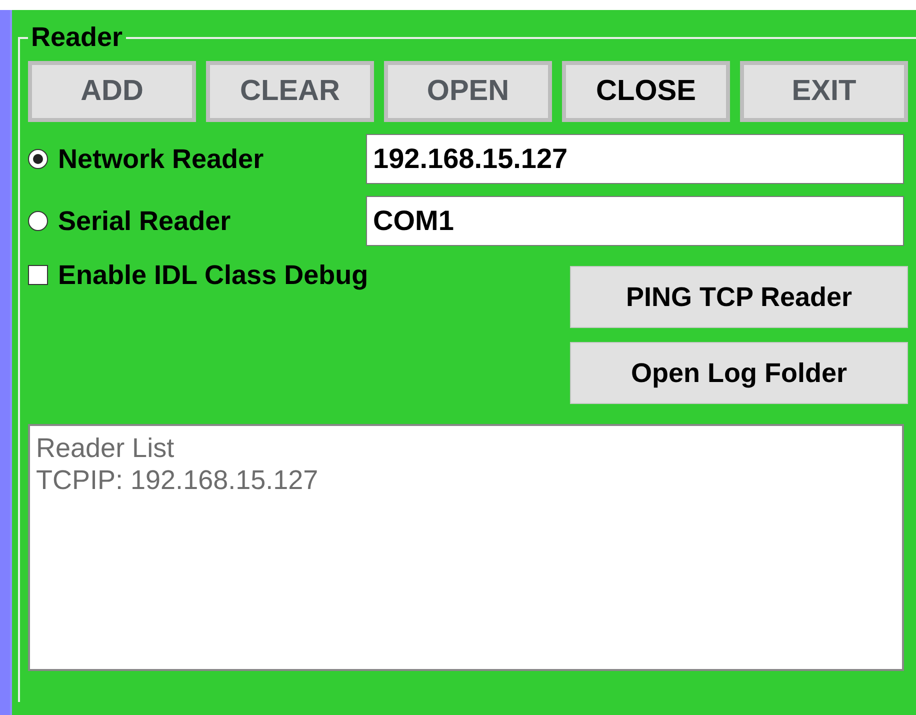 The width and height of the screenshot is (916, 715). I want to click on radio-label: Network Reader, so click(161, 159).